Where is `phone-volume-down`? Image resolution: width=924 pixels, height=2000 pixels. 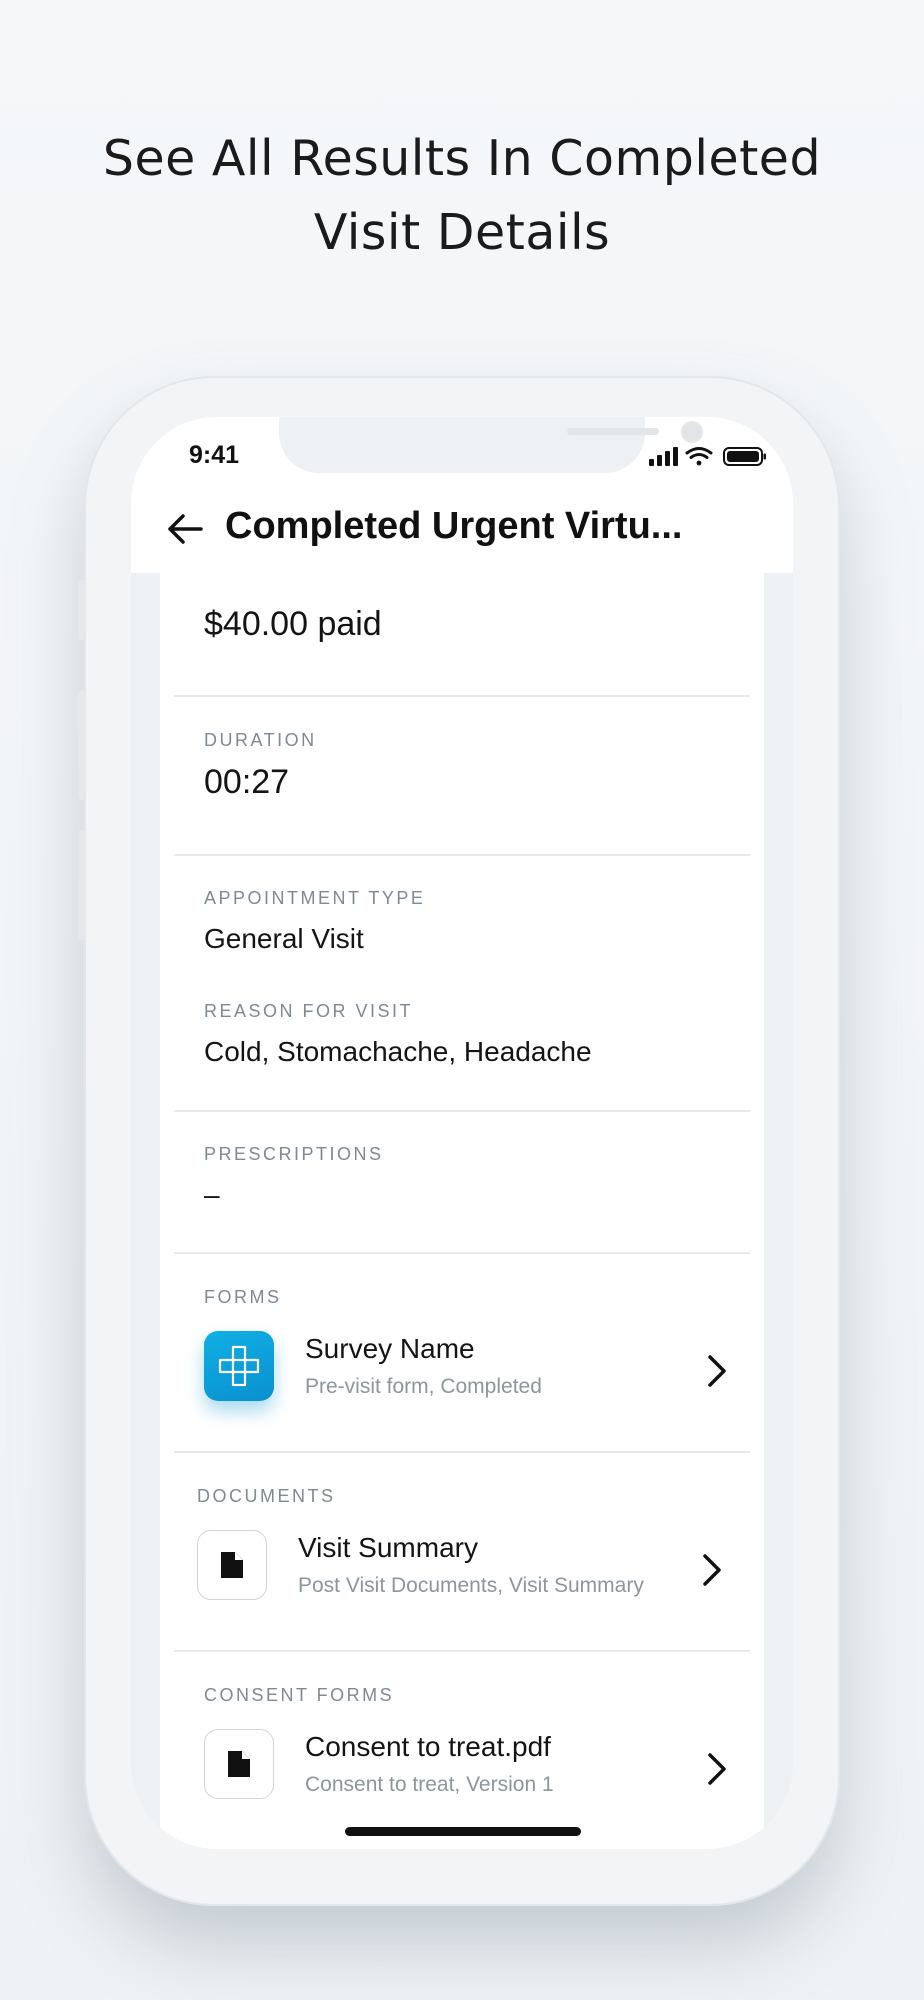
phone-volume-down is located at coordinates (82, 885).